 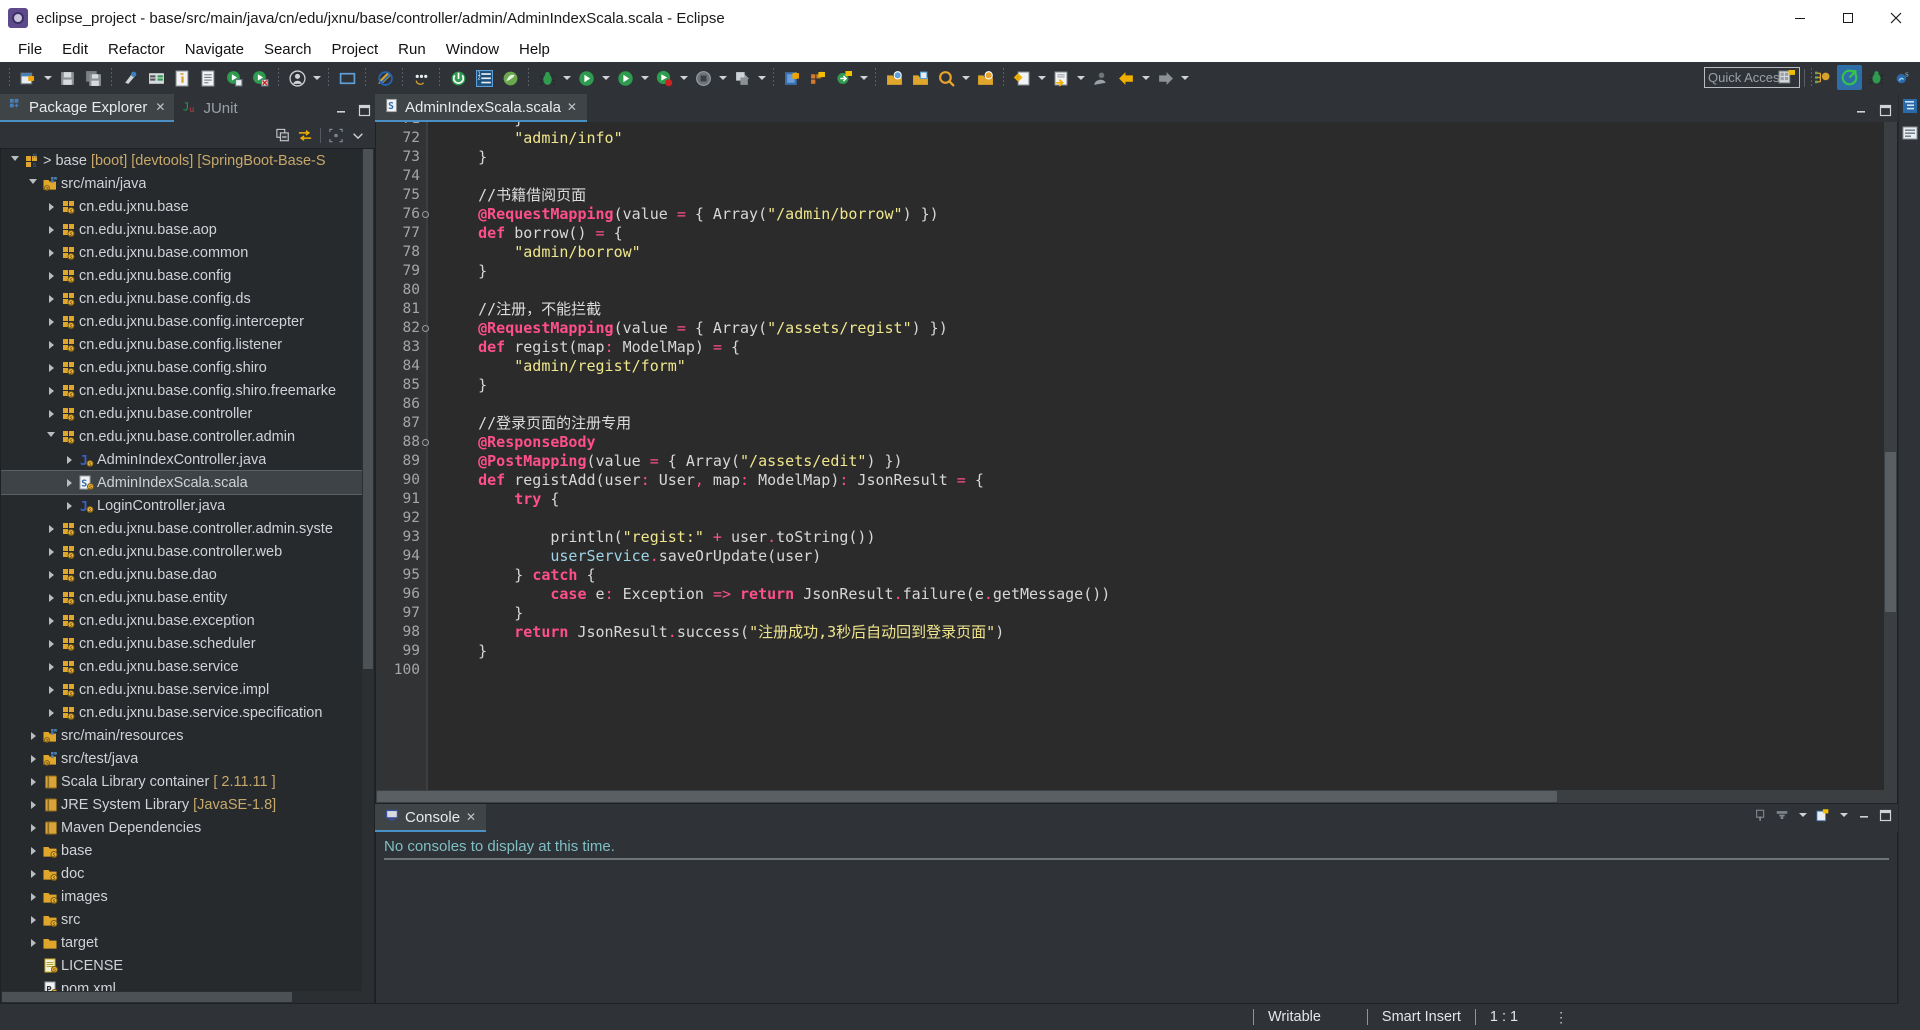 What do you see at coordinates (421, 78) in the screenshot?
I see `more-actions-icon` at bounding box center [421, 78].